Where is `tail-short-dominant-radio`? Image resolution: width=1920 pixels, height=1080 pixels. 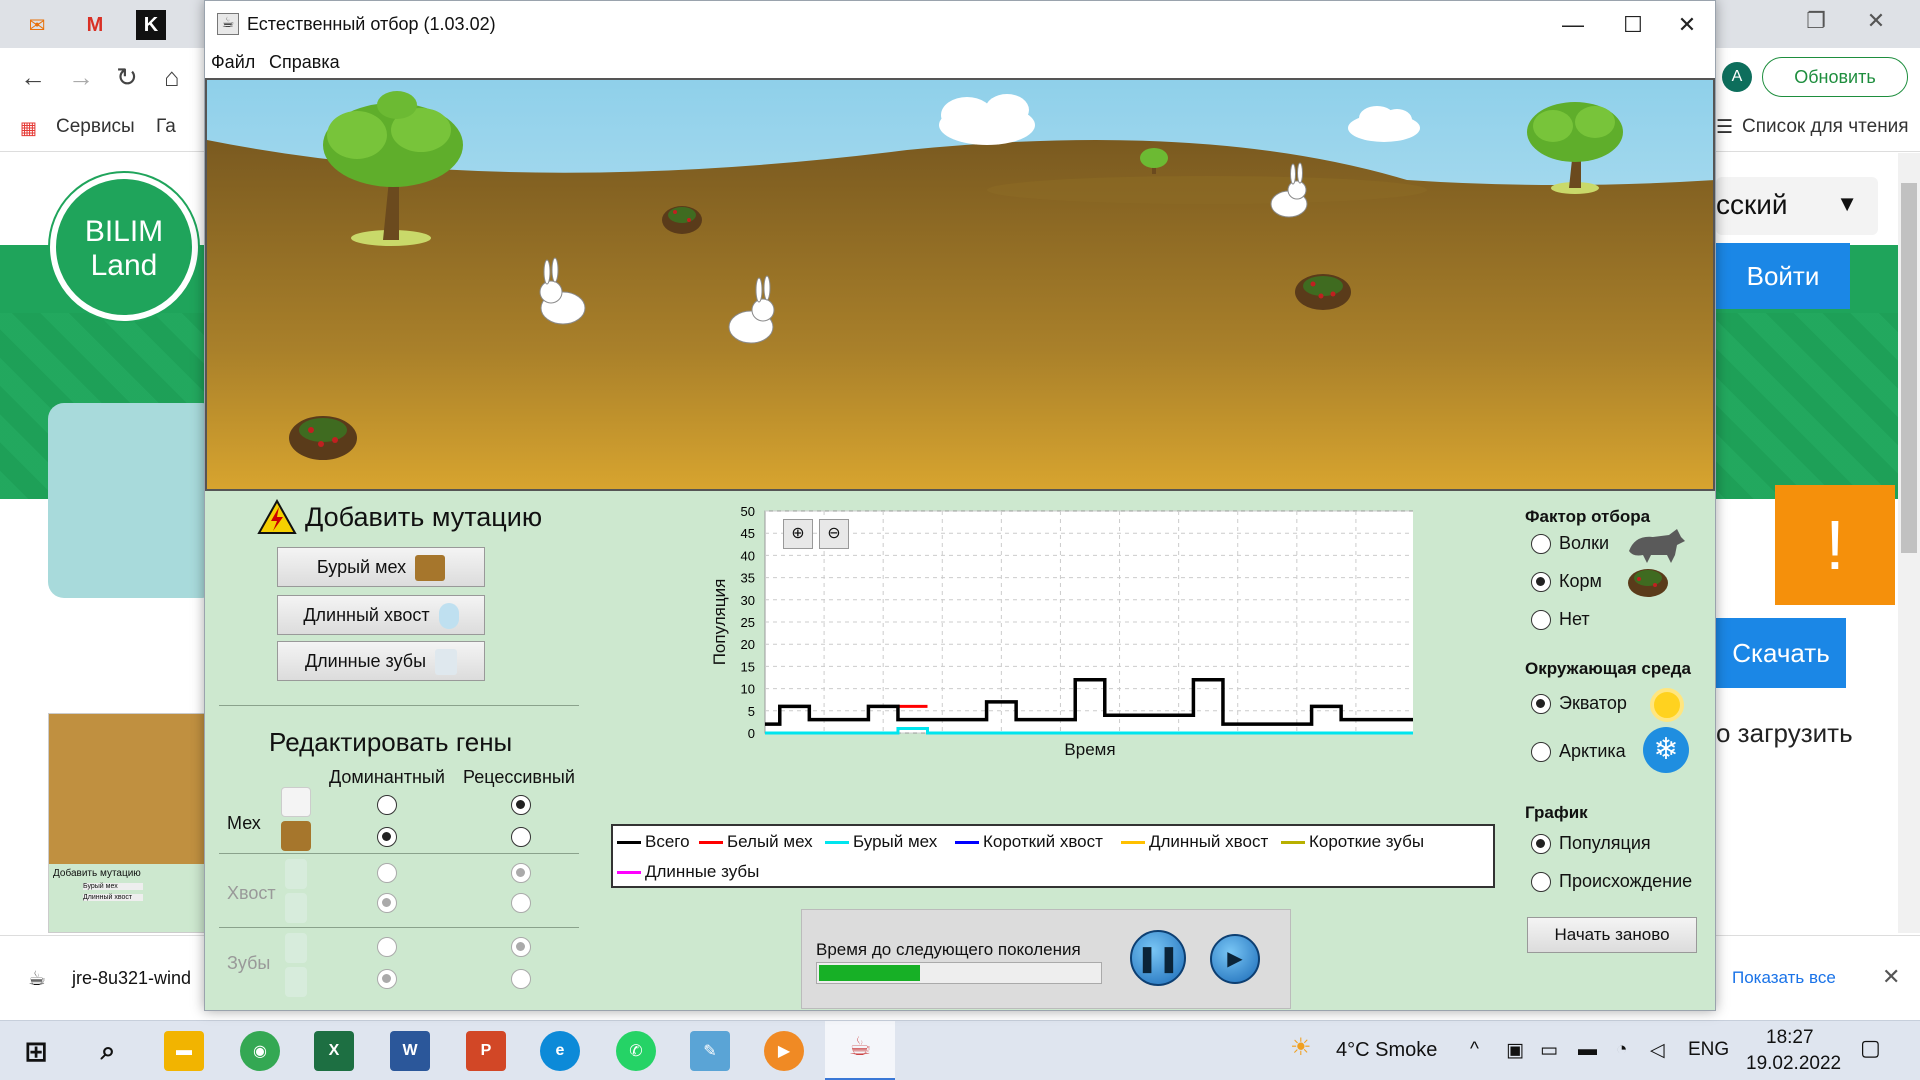
tail-short-dominant-radio is located at coordinates (387, 873).